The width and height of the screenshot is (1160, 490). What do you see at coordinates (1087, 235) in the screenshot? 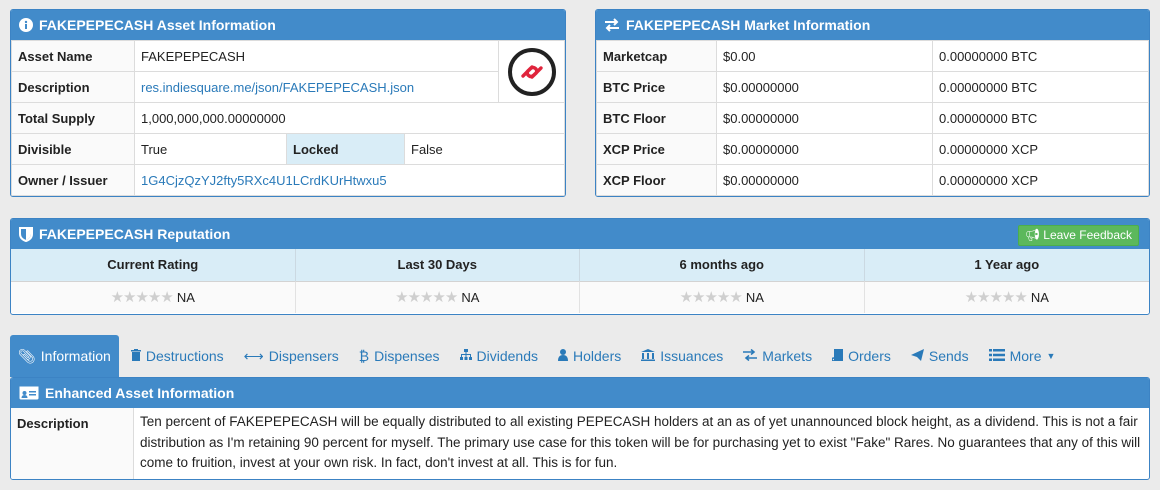
I see `leave-feedback-label: Leave Feedback` at bounding box center [1087, 235].